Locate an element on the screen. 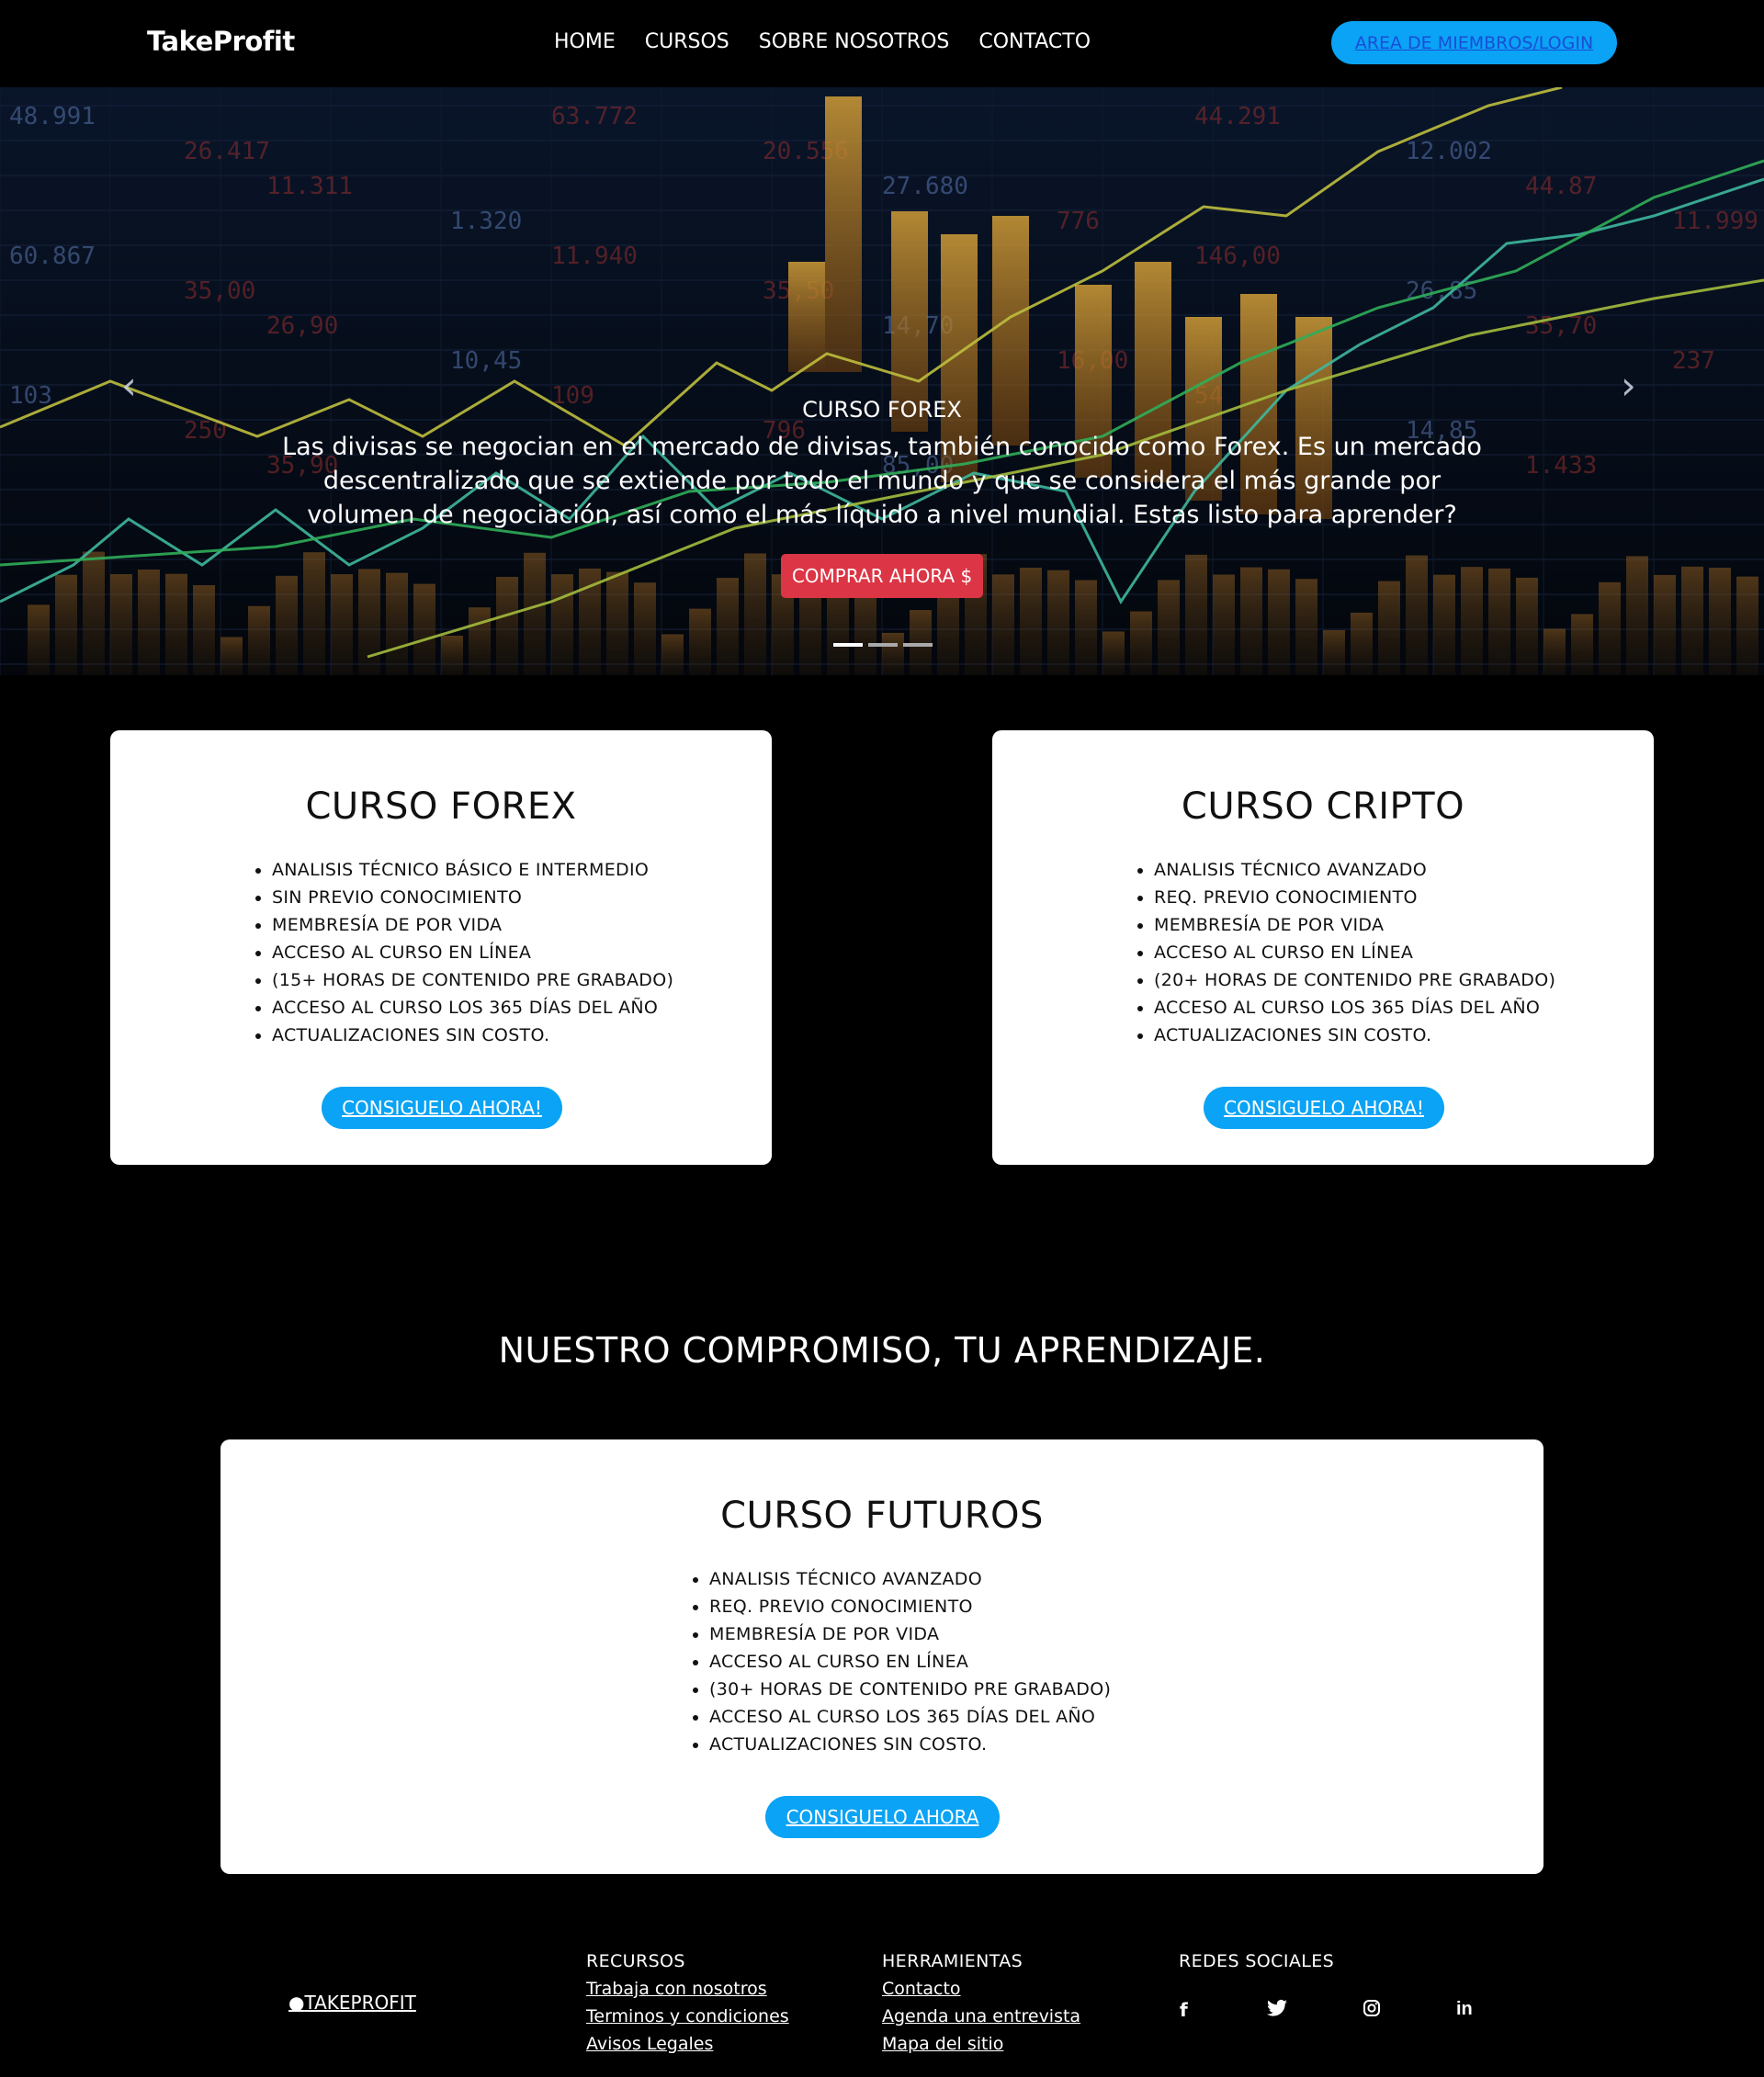 Image resolution: width=1764 pixels, height=2077 pixels. feature-item: (15+ HORAS DE CONTENIDO PRE GRABADO) is located at coordinates (472, 980).